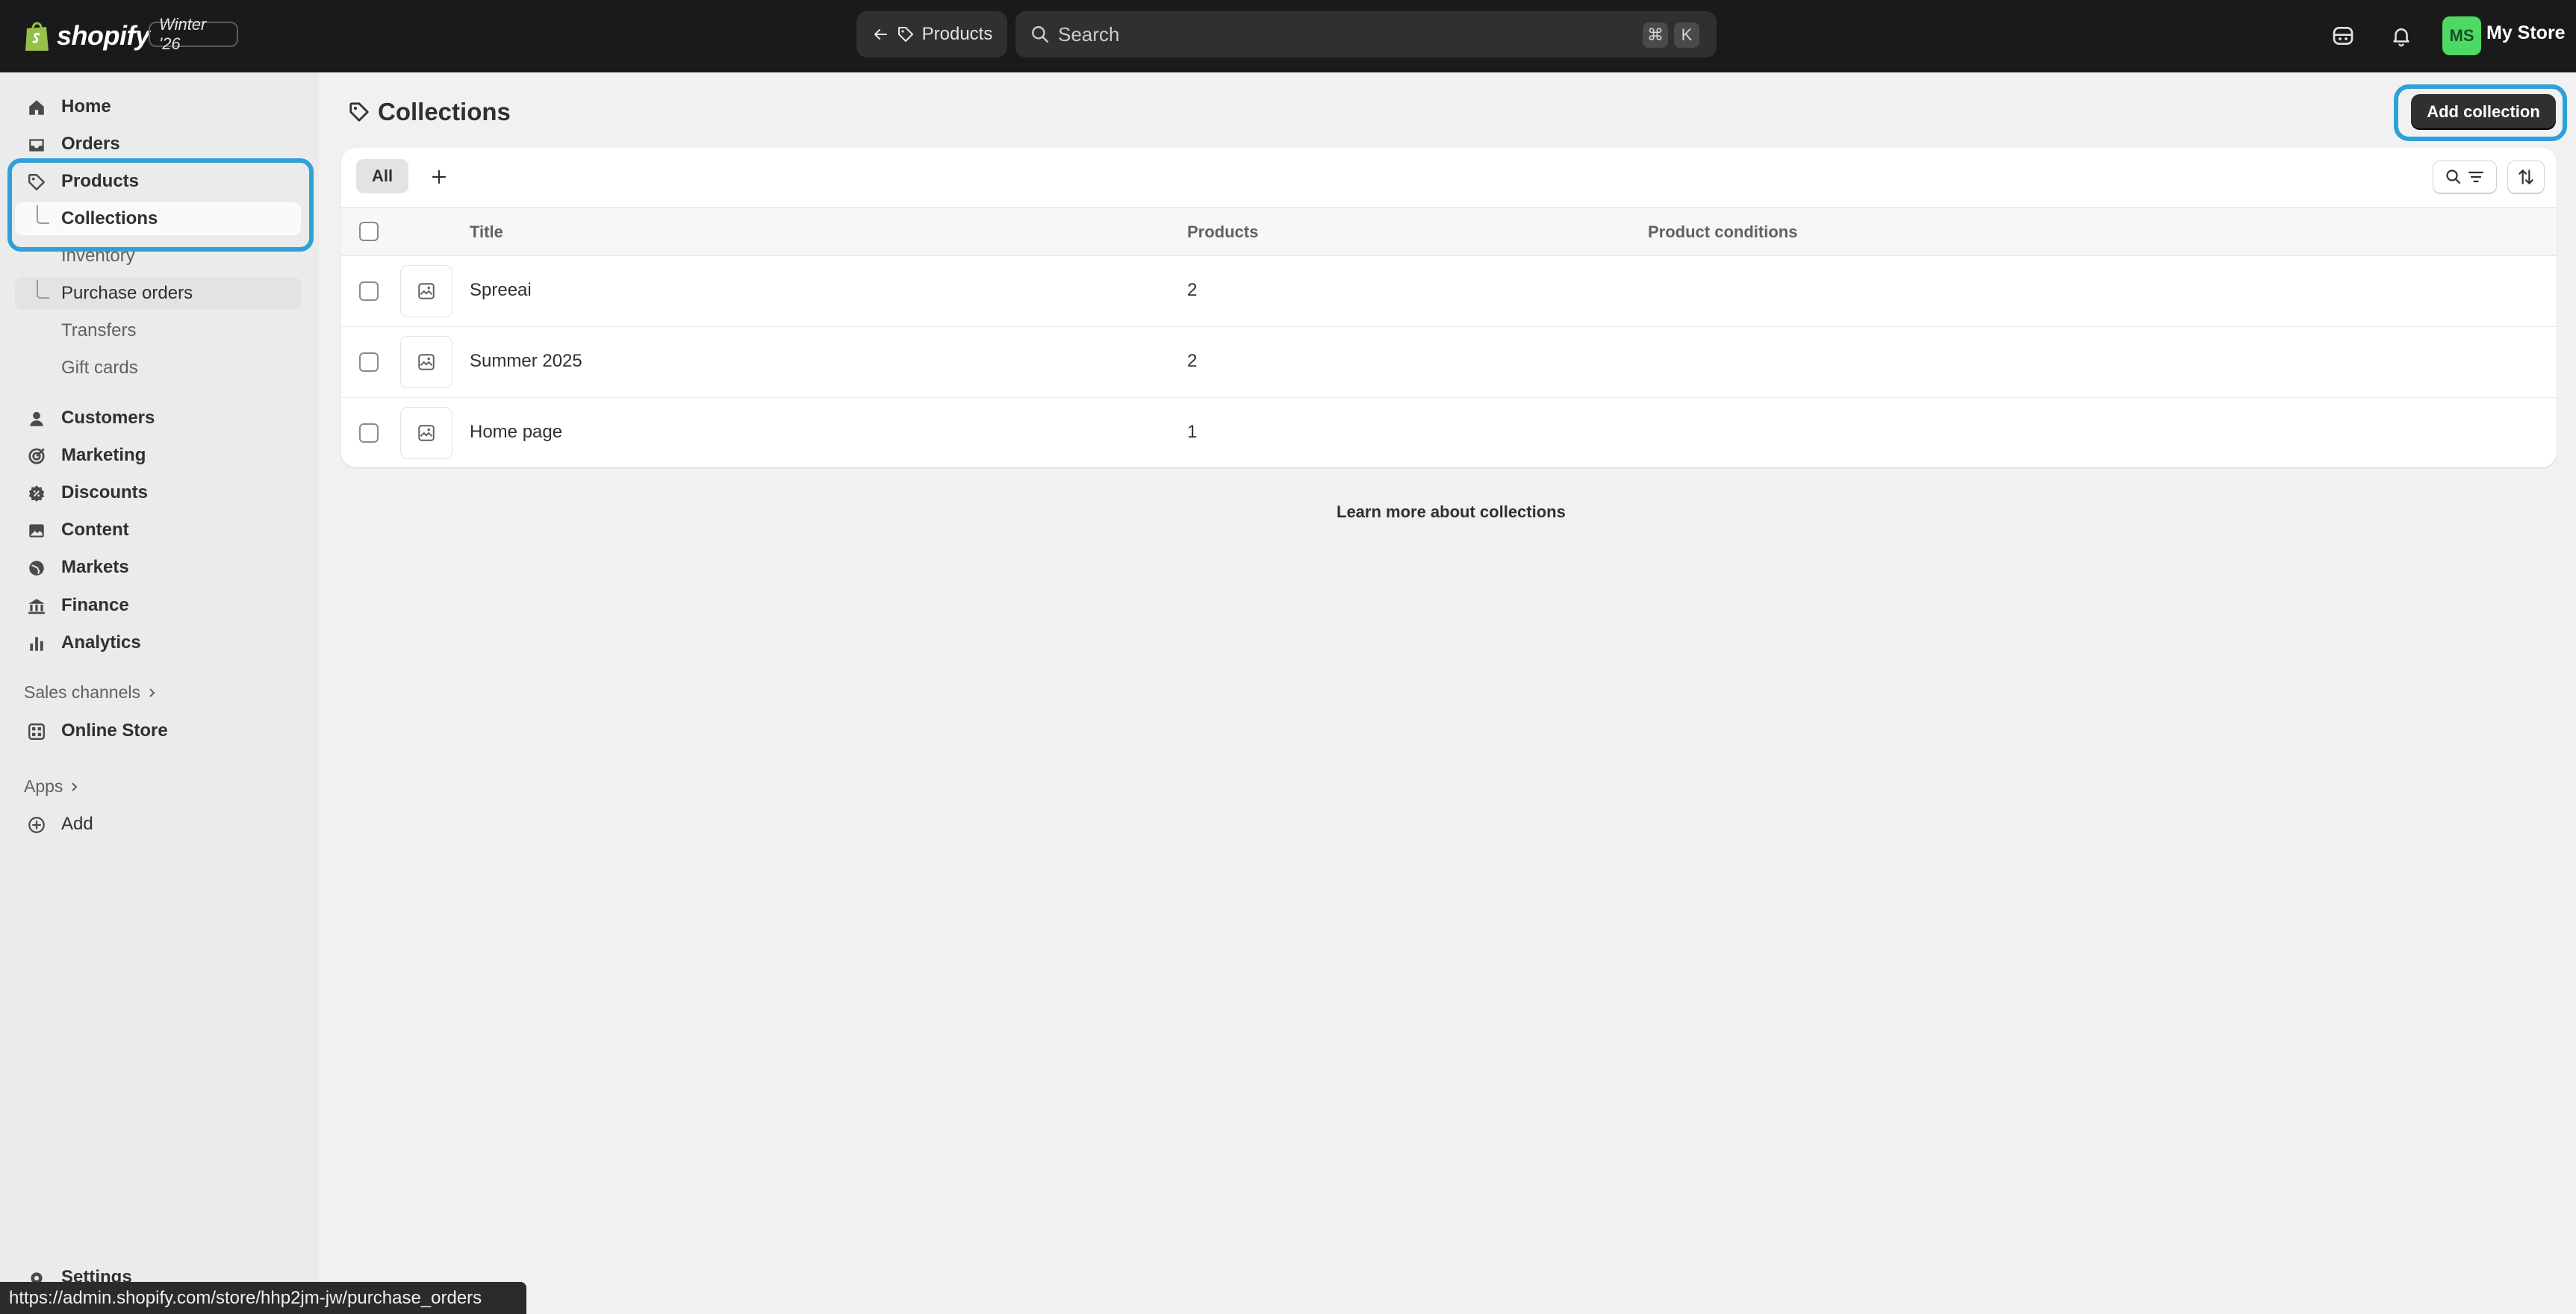  What do you see at coordinates (158, 218) in the screenshot?
I see `sidebar-item-collections: Collections` at bounding box center [158, 218].